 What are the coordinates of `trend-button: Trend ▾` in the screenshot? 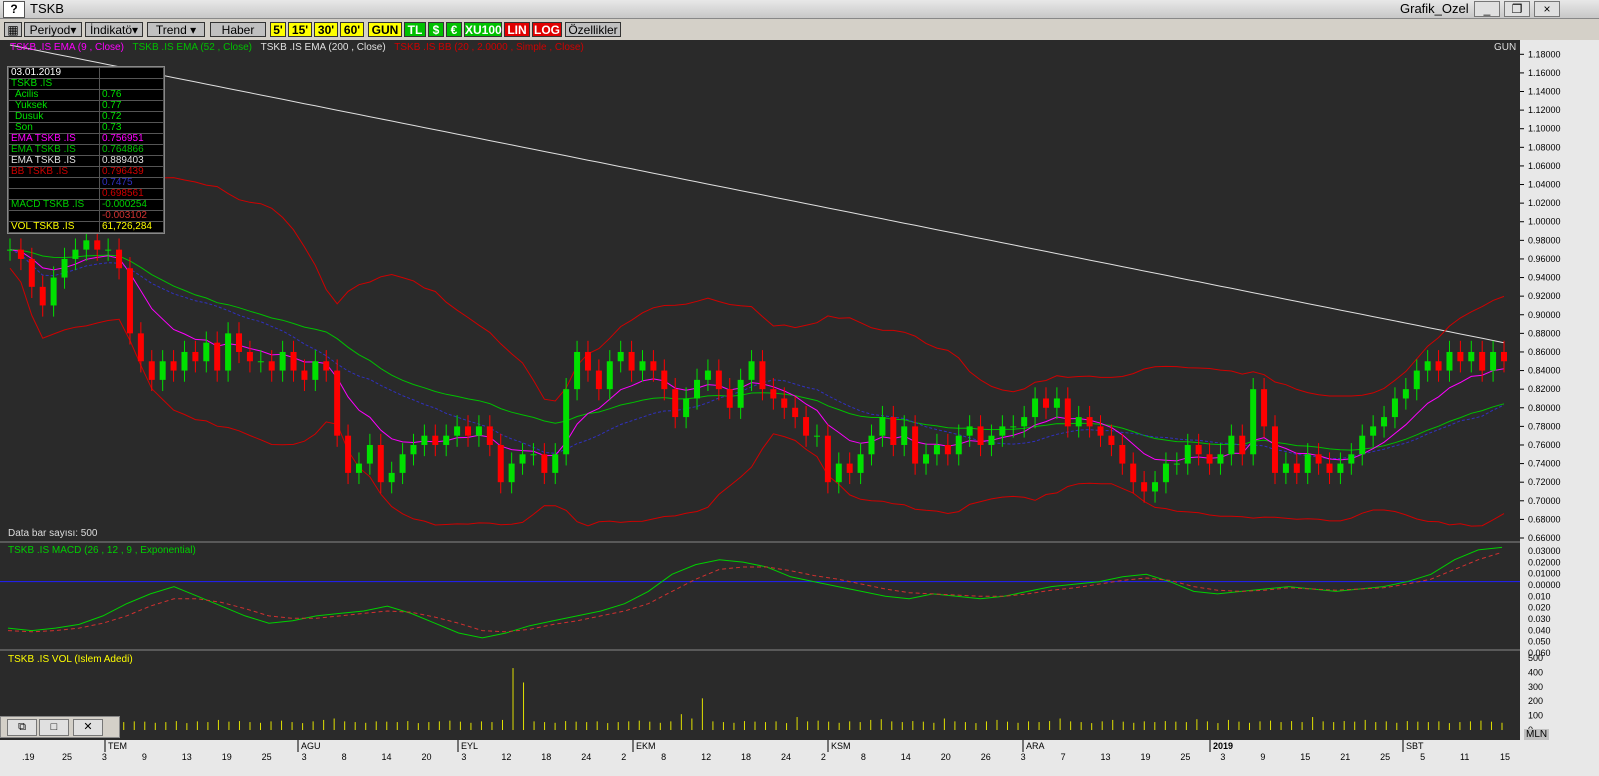 It's located at (176, 29).